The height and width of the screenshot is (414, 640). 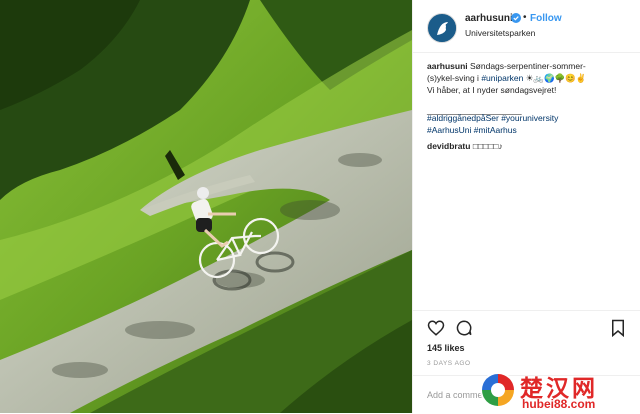 I want to click on follow-button: Follow, so click(x=546, y=18).